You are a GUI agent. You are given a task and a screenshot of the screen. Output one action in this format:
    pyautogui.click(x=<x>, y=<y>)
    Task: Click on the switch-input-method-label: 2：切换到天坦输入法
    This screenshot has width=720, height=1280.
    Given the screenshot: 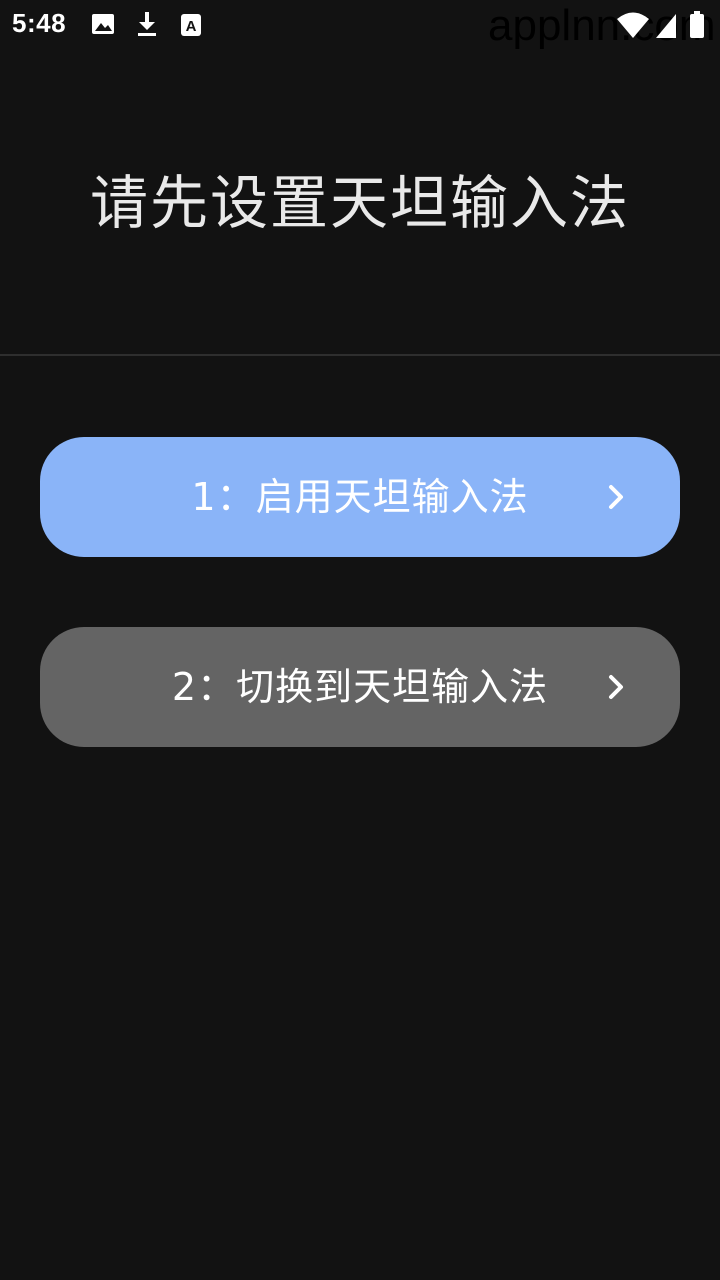 What is the action you would take?
    pyautogui.click(x=360, y=687)
    